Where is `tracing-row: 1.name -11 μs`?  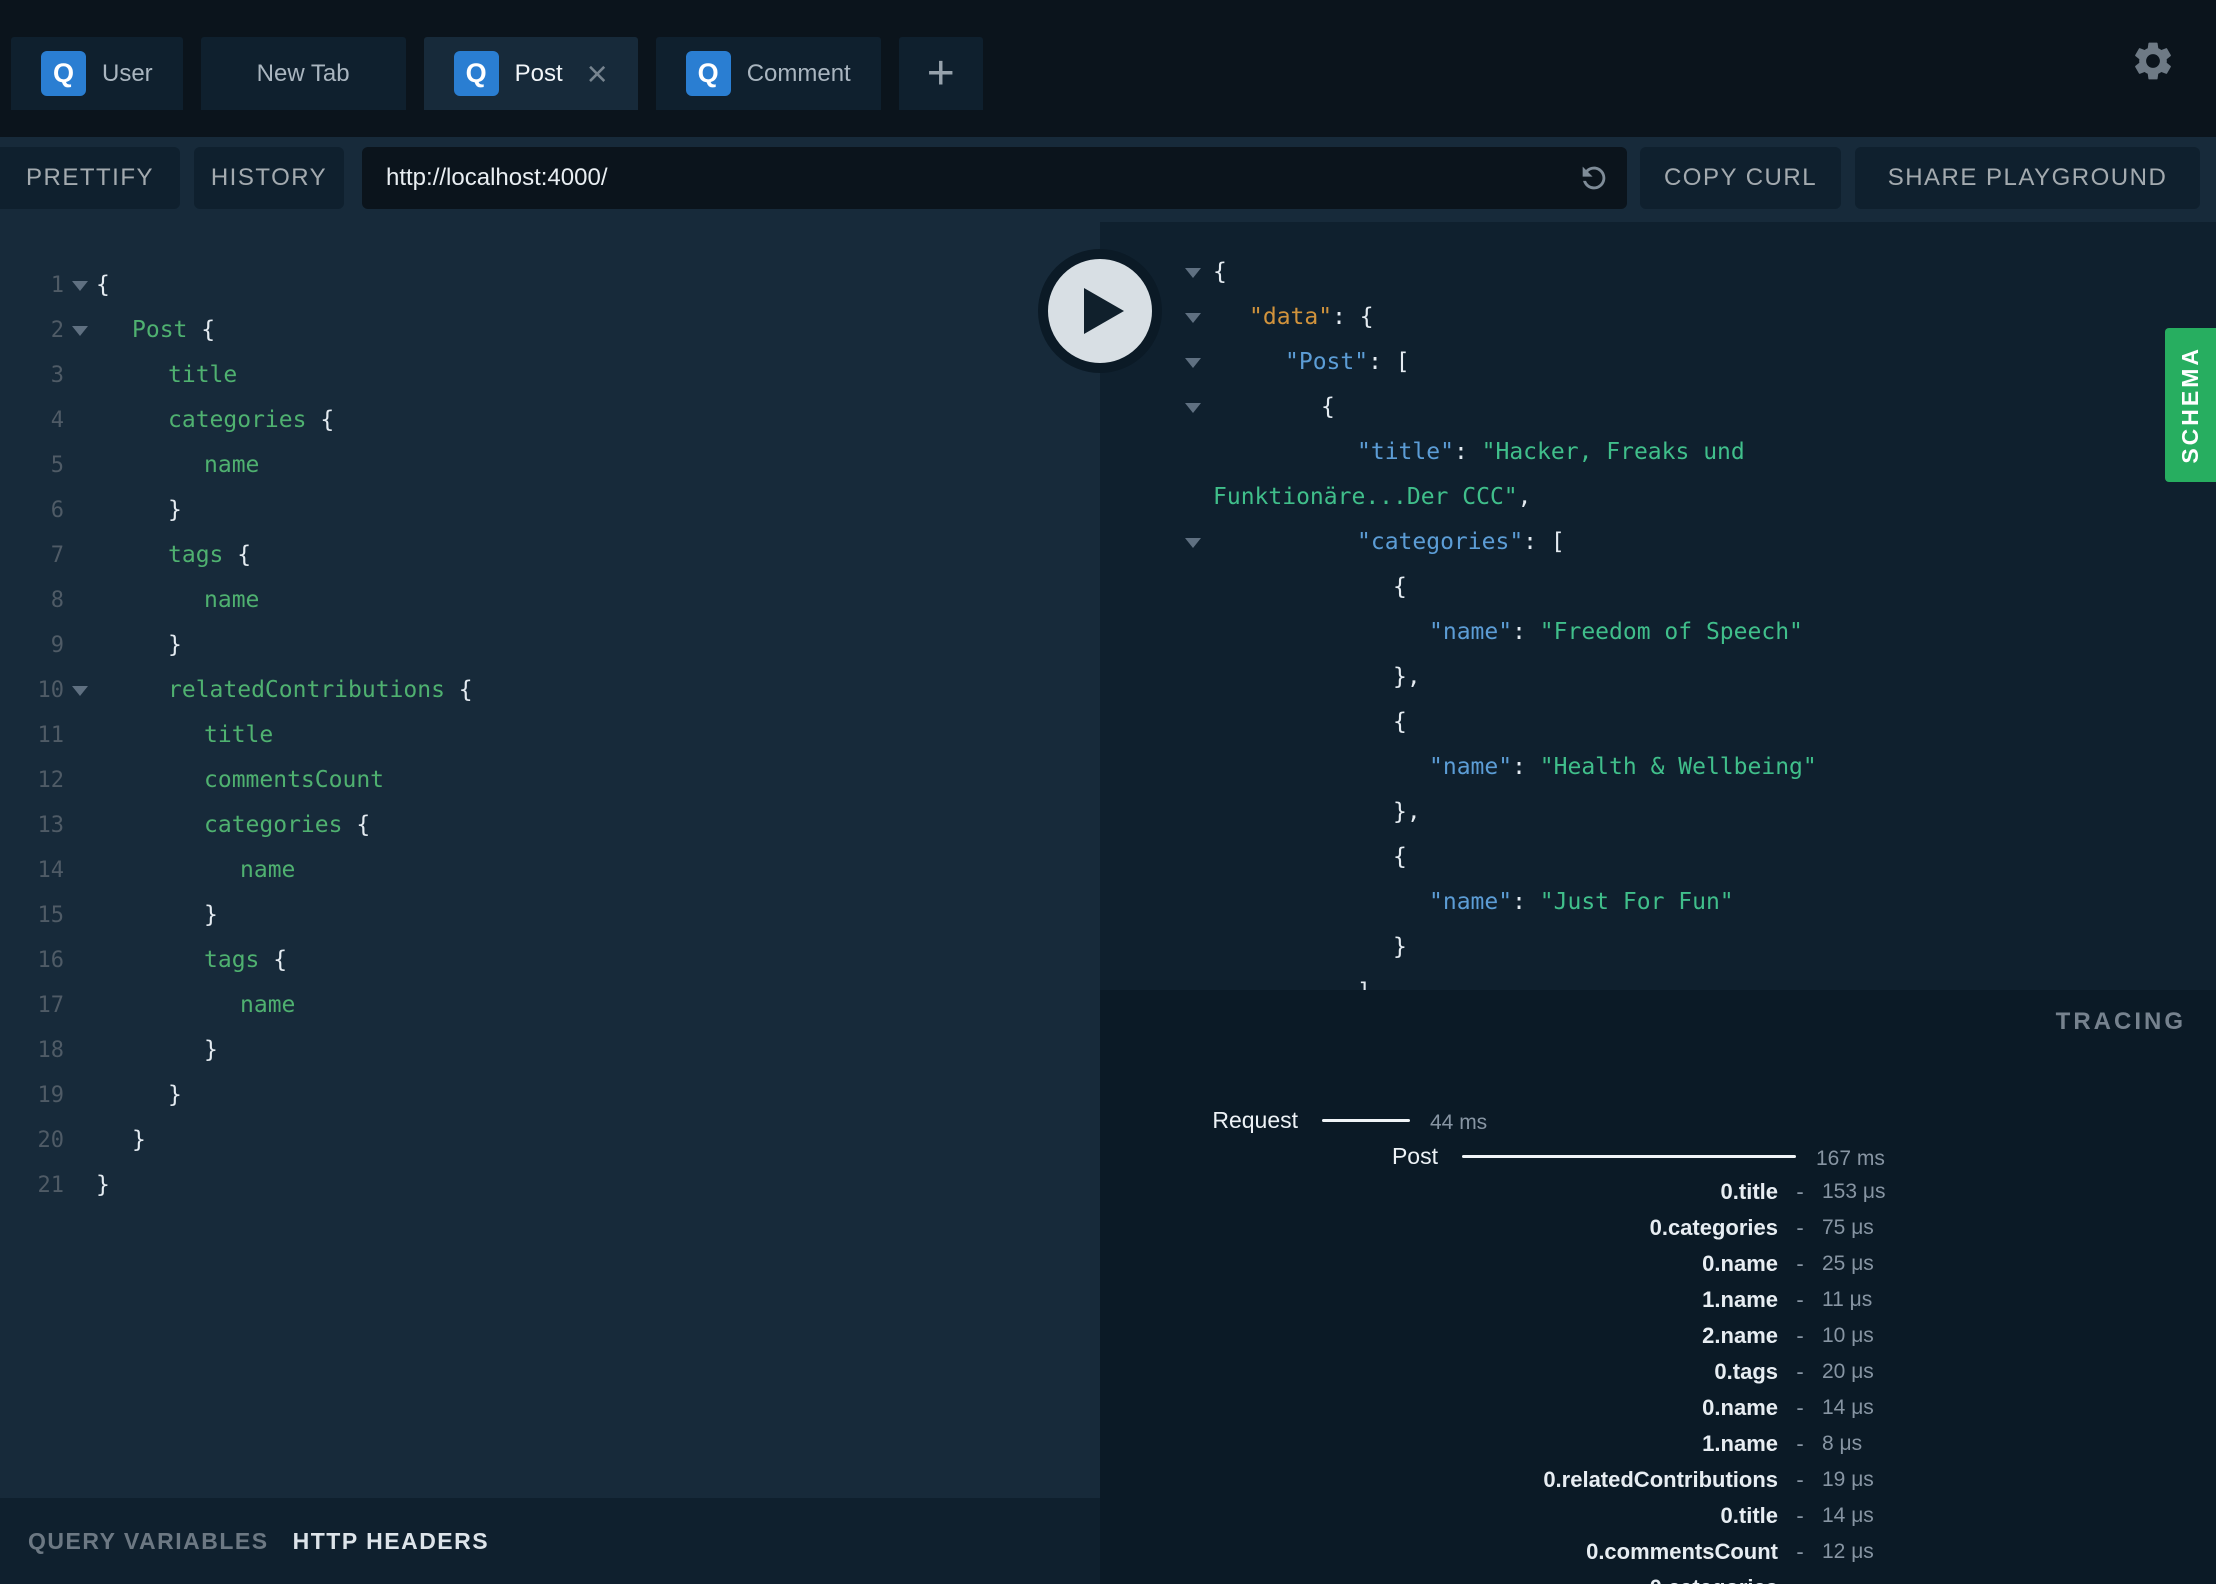
tracing-row: 1.name -11 μs is located at coordinates (1658, 1300).